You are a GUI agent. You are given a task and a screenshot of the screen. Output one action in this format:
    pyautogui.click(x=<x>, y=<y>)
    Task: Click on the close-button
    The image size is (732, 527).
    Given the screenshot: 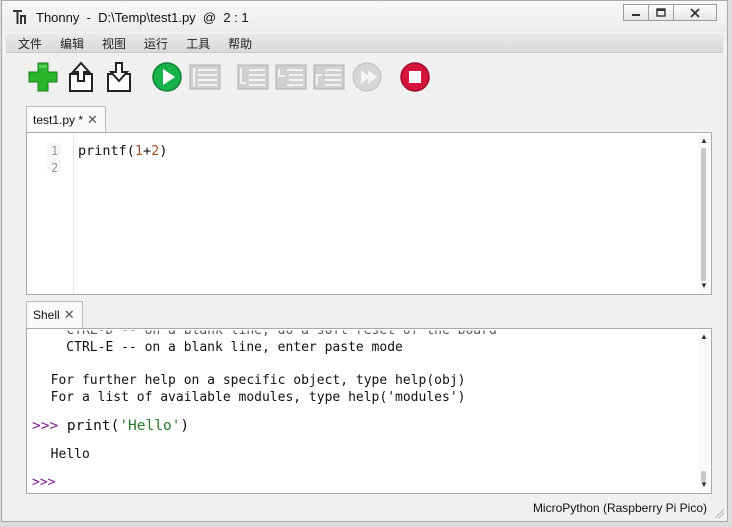 What is the action you would take?
    pyautogui.click(x=695, y=12)
    